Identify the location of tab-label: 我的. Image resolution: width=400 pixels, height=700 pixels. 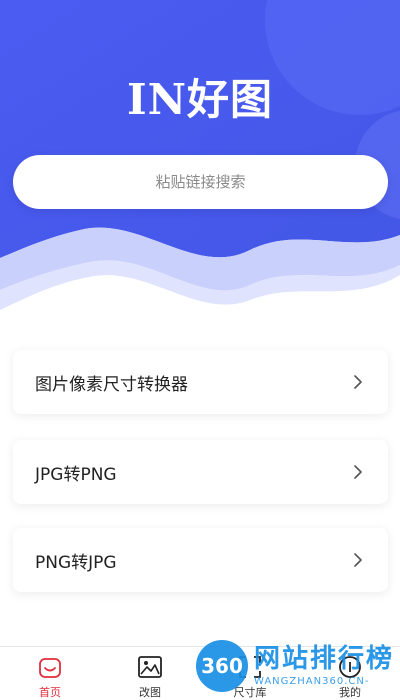
(350, 692).